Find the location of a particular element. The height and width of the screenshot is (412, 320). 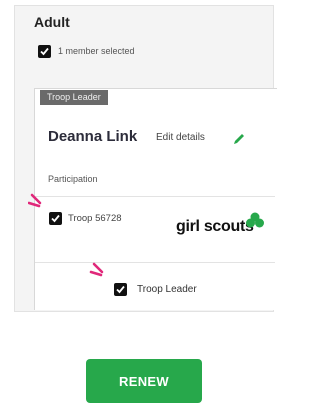

troop-label: Troop 56728 is located at coordinates (95, 218).